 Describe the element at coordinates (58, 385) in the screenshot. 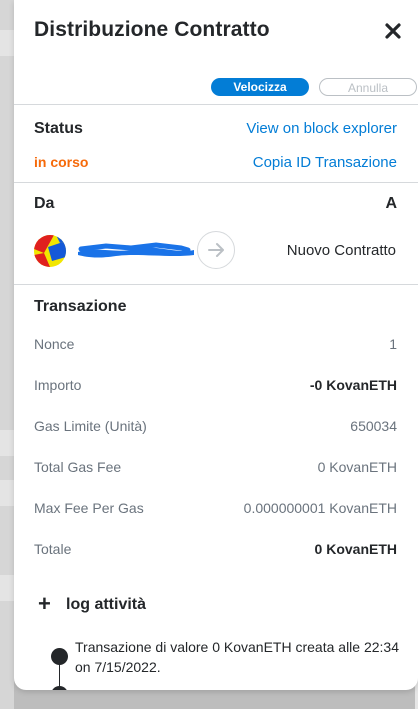

I see `tx-row-key: Importo` at that location.